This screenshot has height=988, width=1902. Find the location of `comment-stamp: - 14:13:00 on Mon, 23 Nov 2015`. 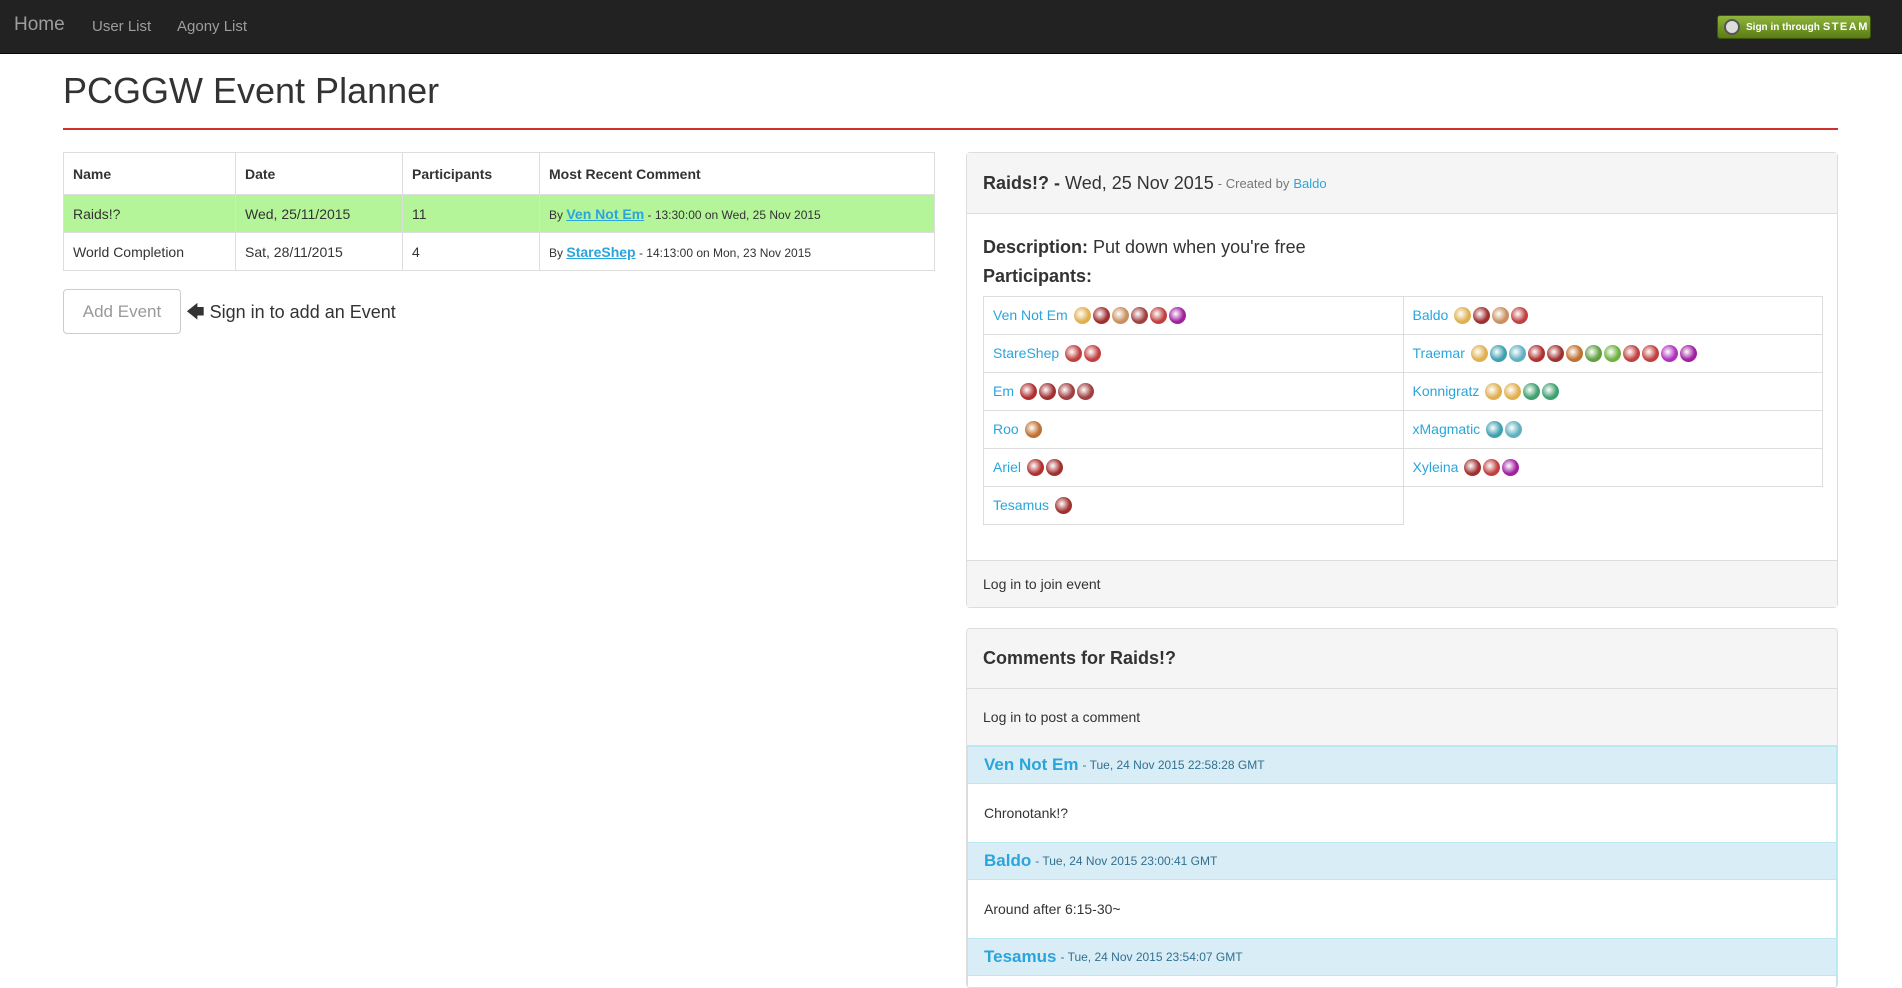

comment-stamp: - 14:13:00 on Mon, 23 Nov 2015 is located at coordinates (725, 252).